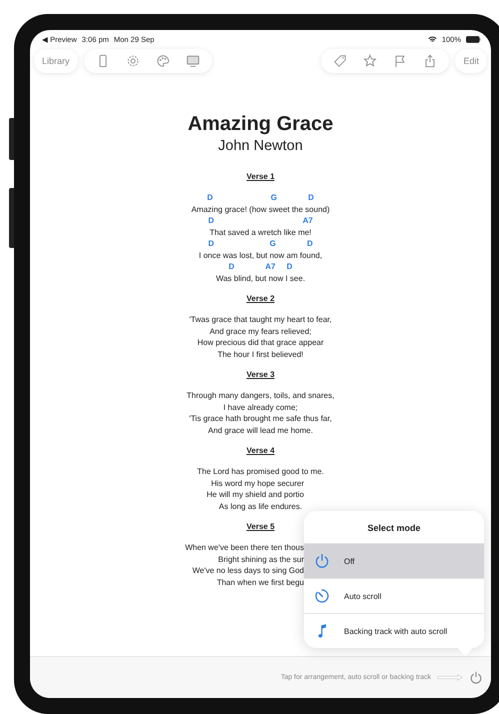 The width and height of the screenshot is (499, 714). Describe the element at coordinates (394, 528) in the screenshot. I see `popover-title: Select mode` at that location.